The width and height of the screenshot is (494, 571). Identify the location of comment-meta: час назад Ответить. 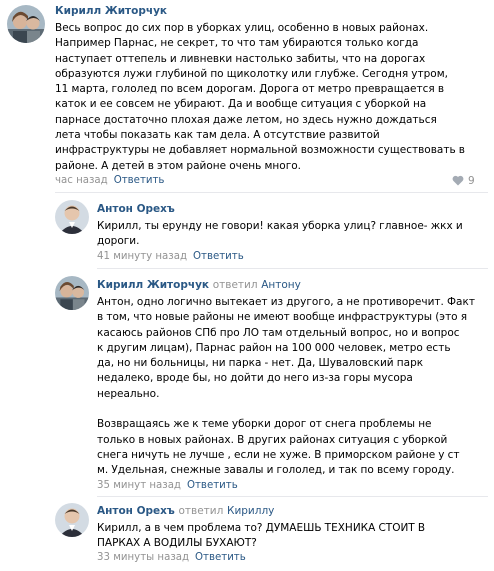
(109, 180).